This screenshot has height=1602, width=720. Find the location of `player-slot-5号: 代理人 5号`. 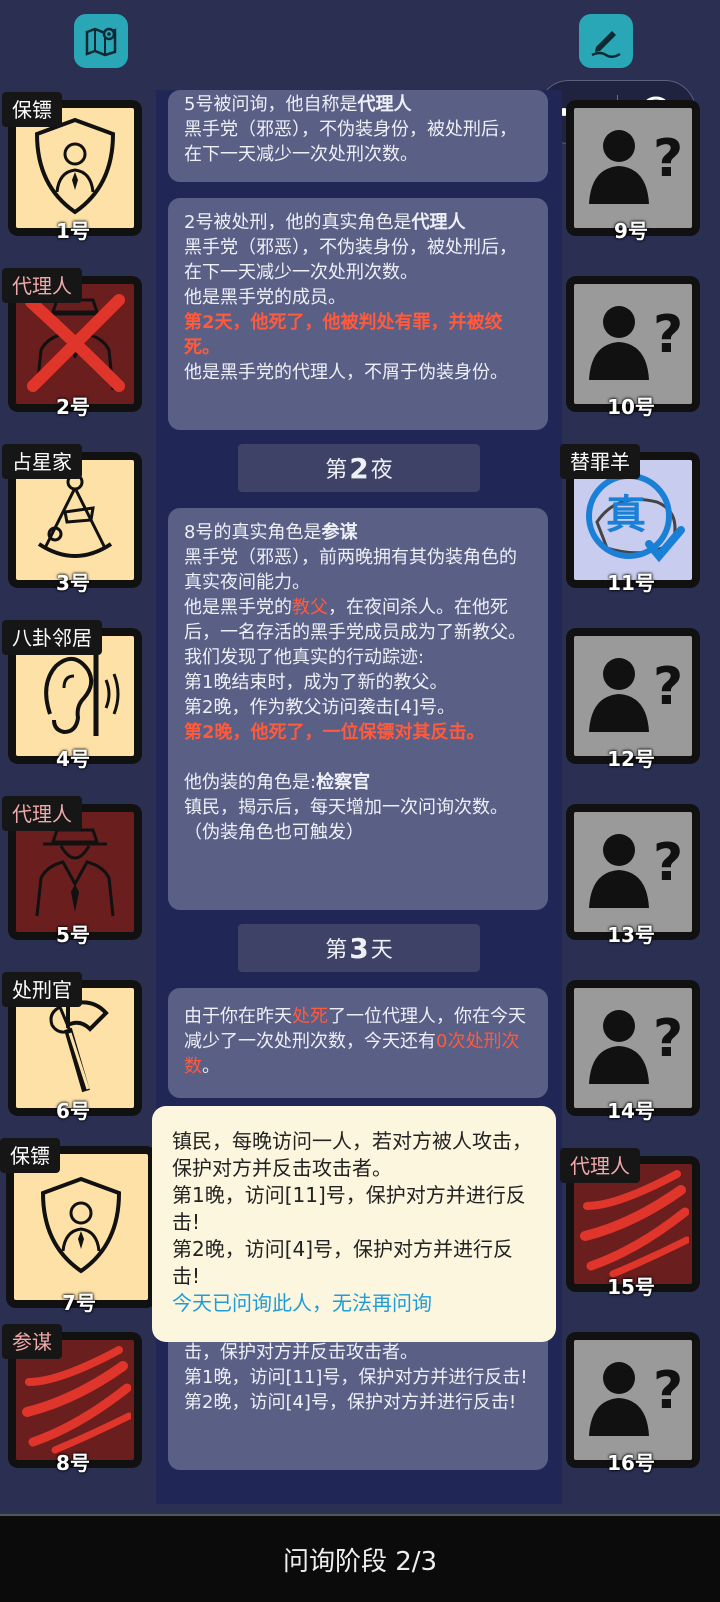

player-slot-5号: 代理人 5号 is located at coordinates (73, 871).